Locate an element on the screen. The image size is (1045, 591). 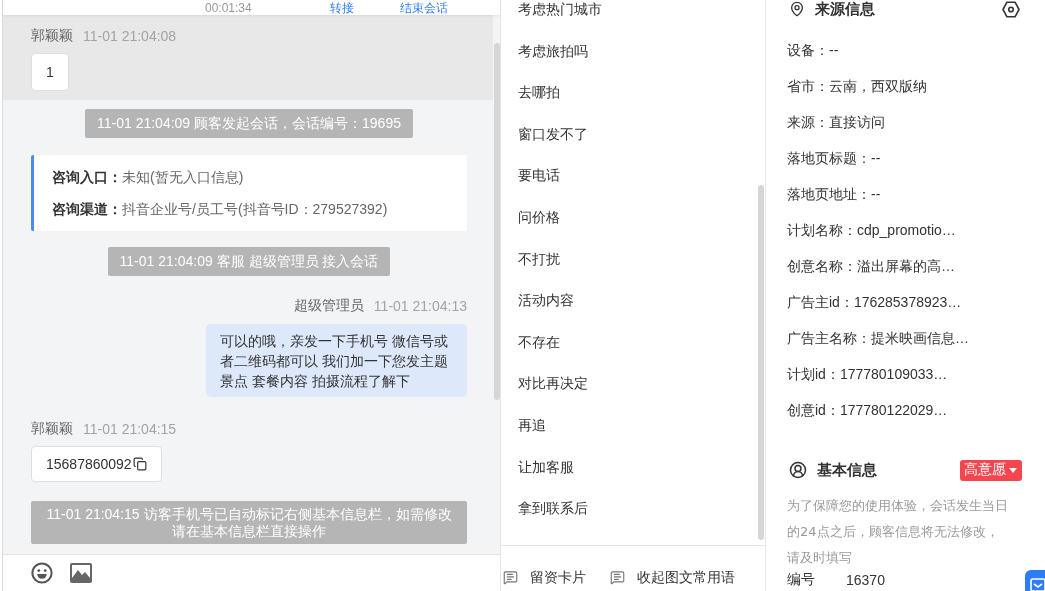
source-field: 省市：云南，西双版纳 is located at coordinates (857, 86).